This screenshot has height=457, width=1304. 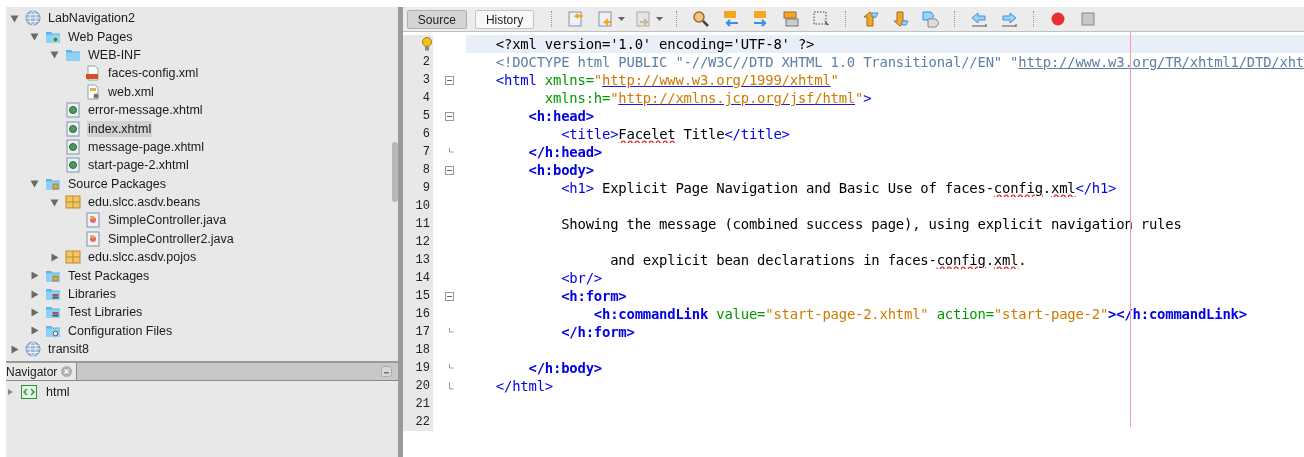 I want to click on tree-item: faces-config.xml, so click(x=153, y=73).